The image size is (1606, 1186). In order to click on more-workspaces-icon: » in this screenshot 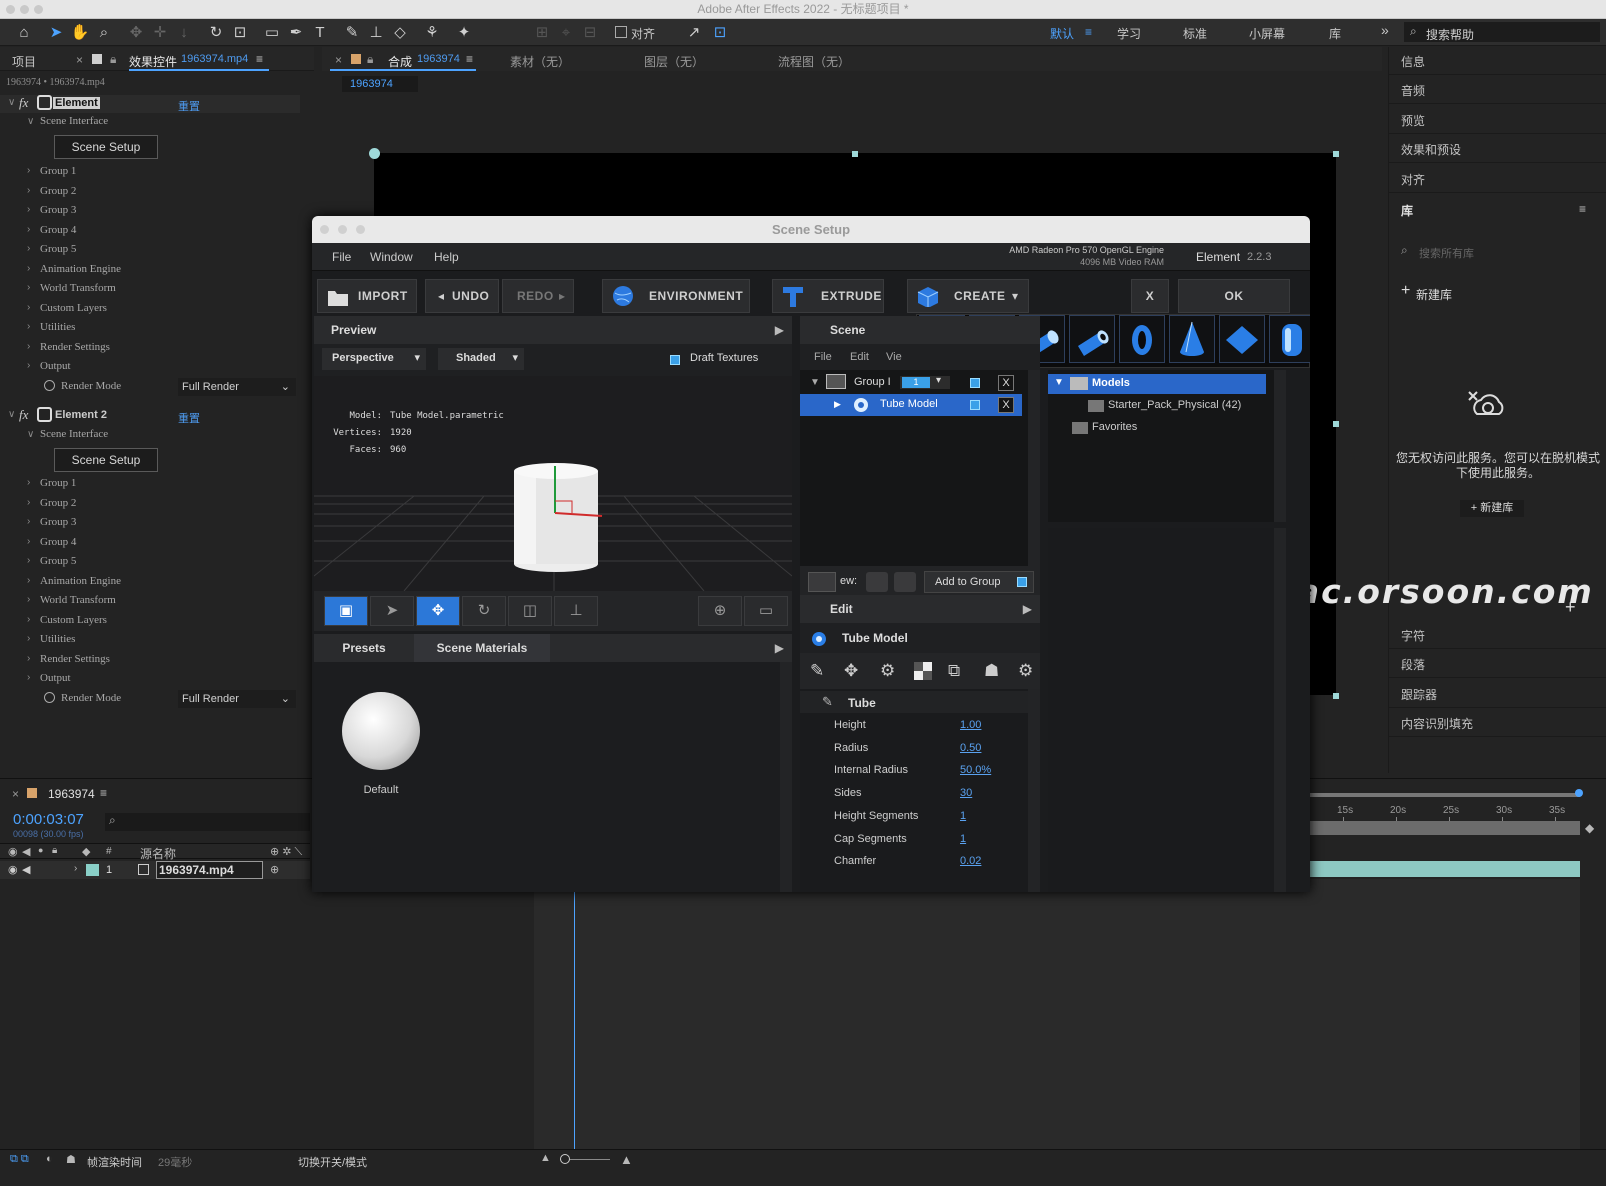, I will do `click(1385, 30)`.